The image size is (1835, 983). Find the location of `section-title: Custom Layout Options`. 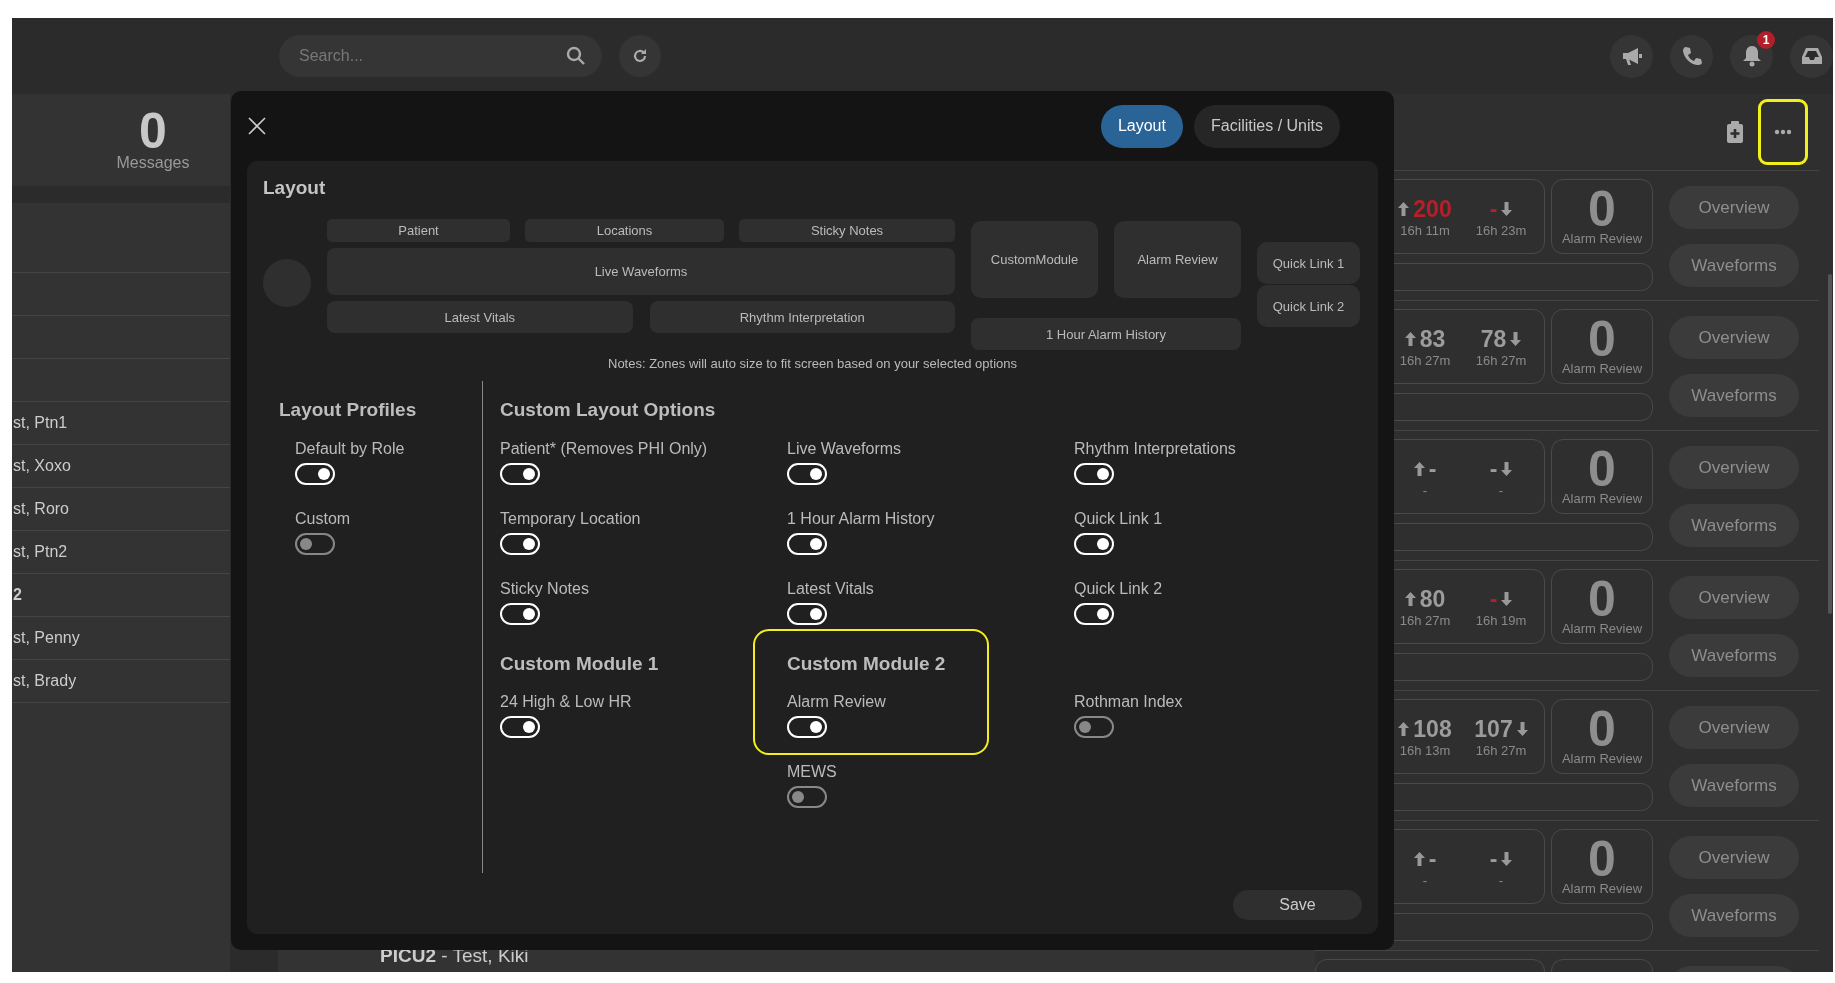

section-title: Custom Layout Options is located at coordinates (608, 410).